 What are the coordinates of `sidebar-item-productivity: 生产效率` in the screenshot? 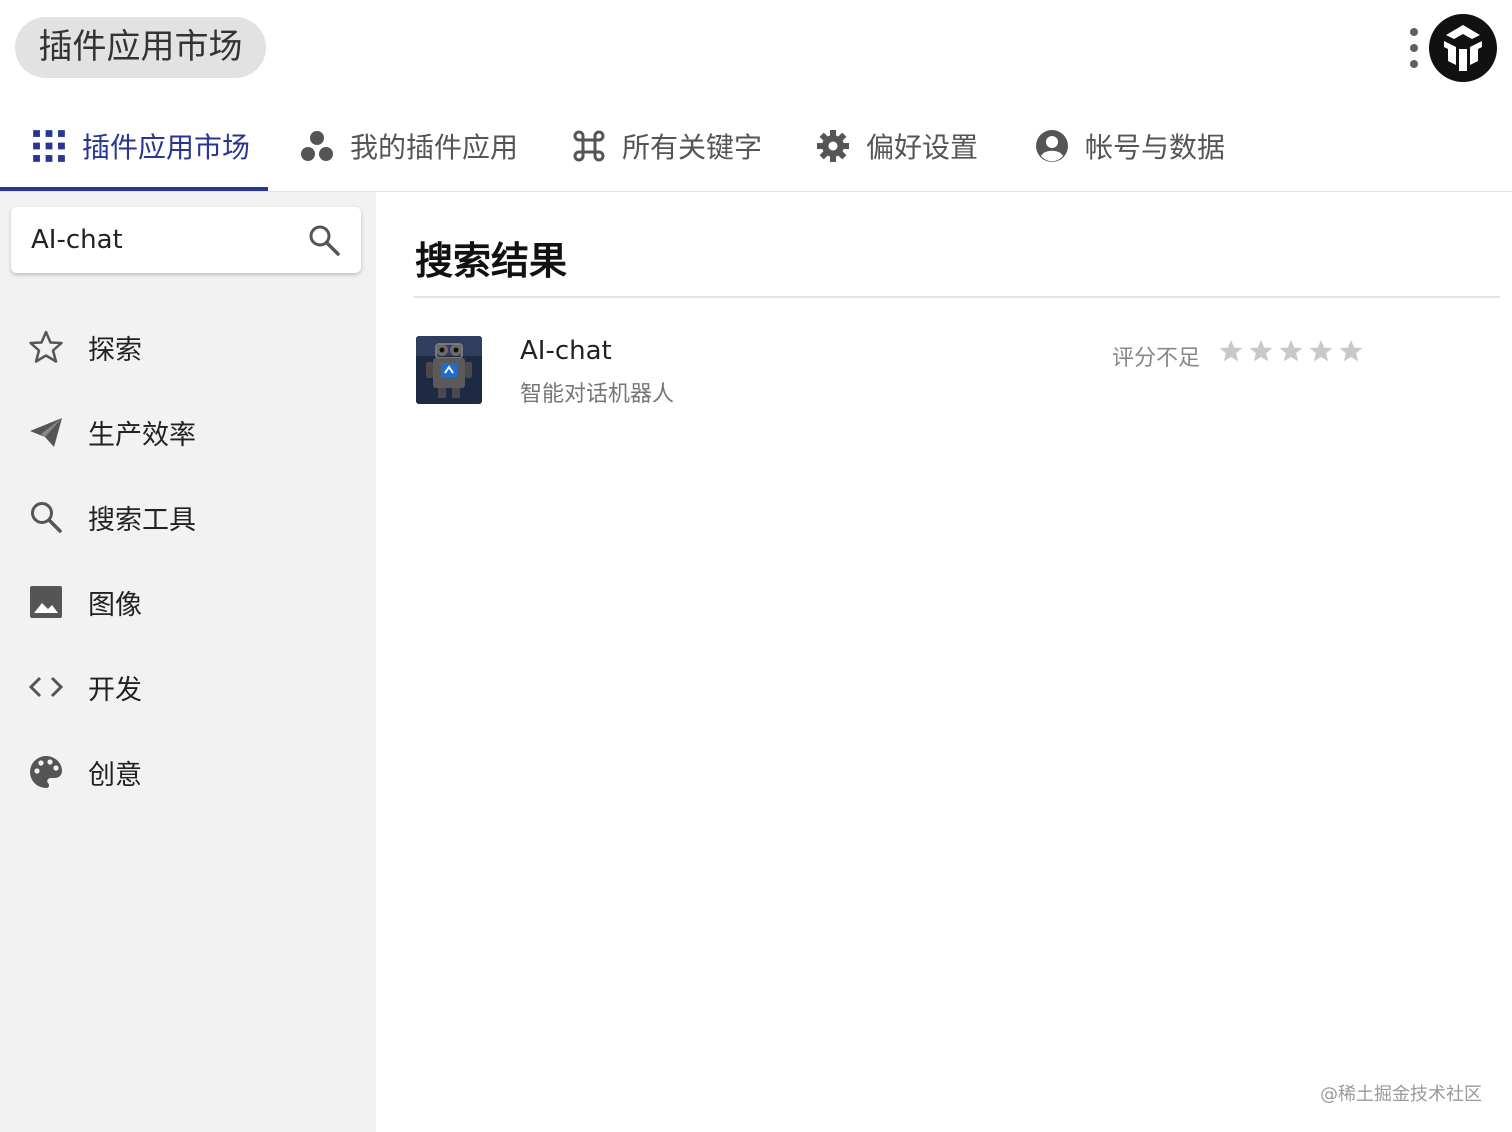 It's located at (188, 432).